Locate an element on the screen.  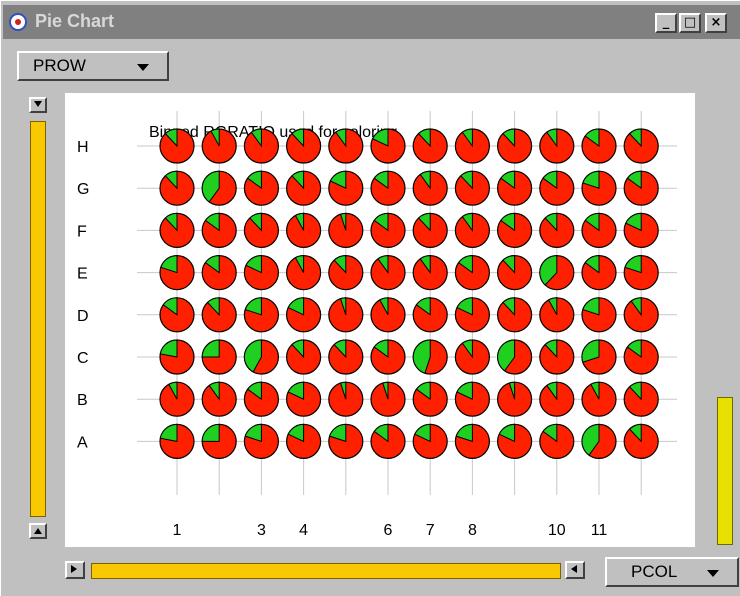
arrow-right-icon is located at coordinates (74, 569).